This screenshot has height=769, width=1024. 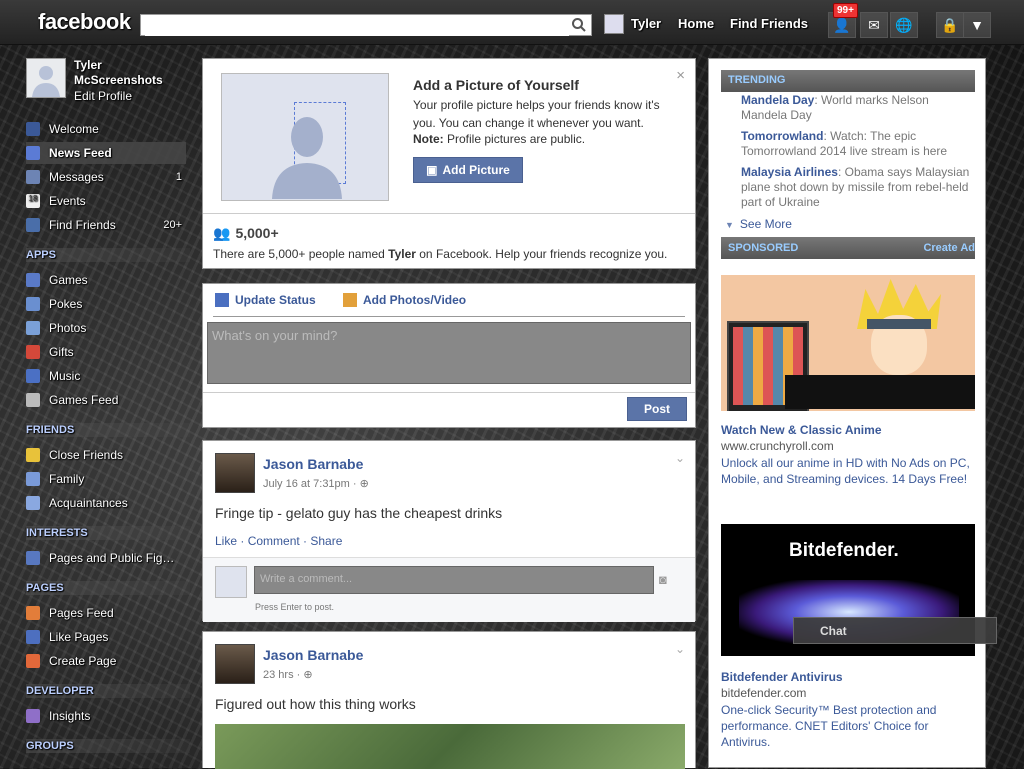 What do you see at coordinates (46, 81) in the screenshot?
I see `default-avatar-icon` at bounding box center [46, 81].